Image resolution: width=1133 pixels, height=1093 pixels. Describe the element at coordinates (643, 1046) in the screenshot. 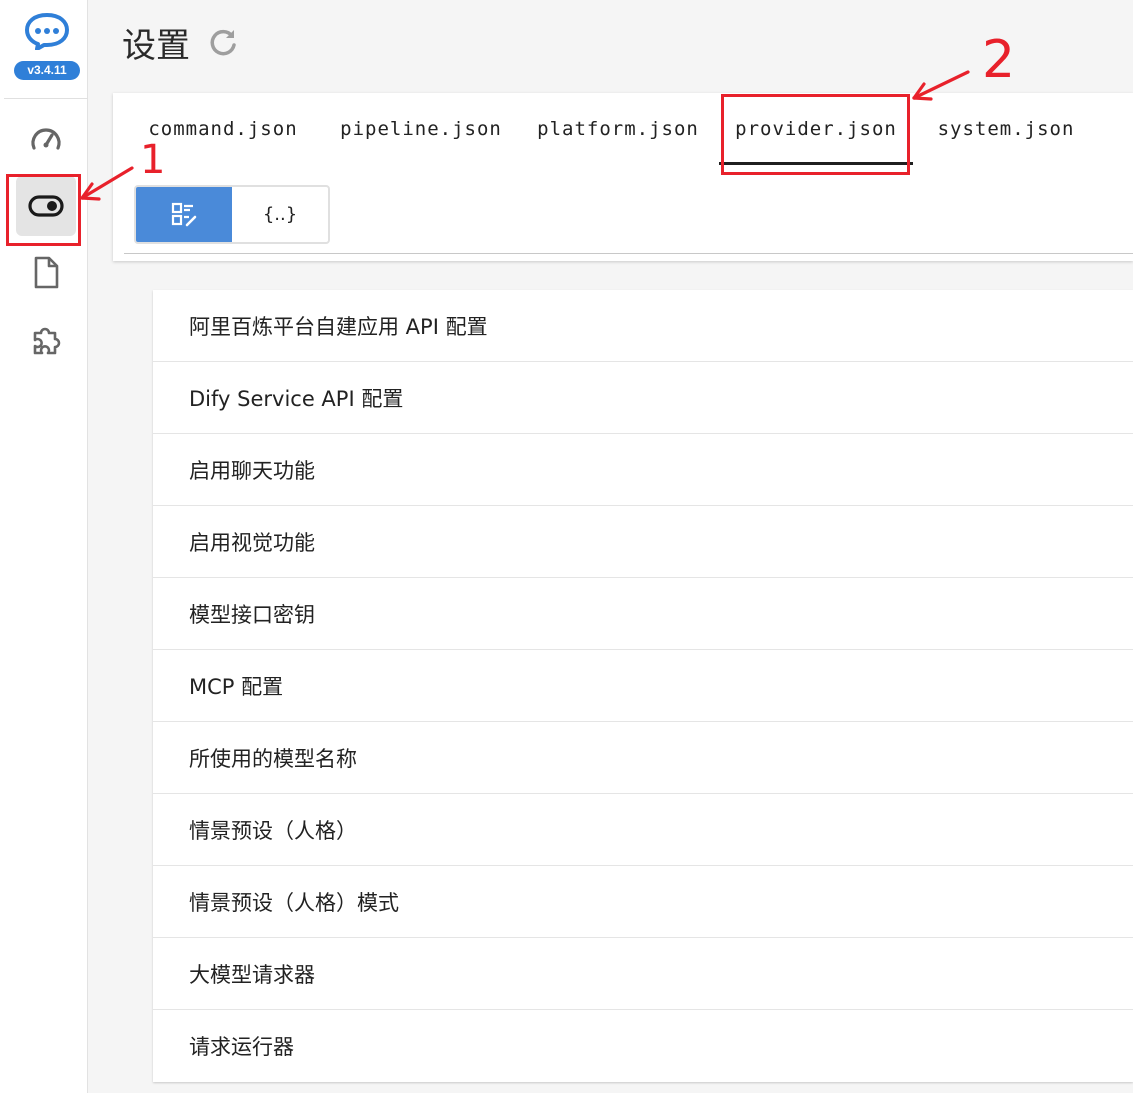

I see `list-item-request-runner: 请求运行器` at that location.